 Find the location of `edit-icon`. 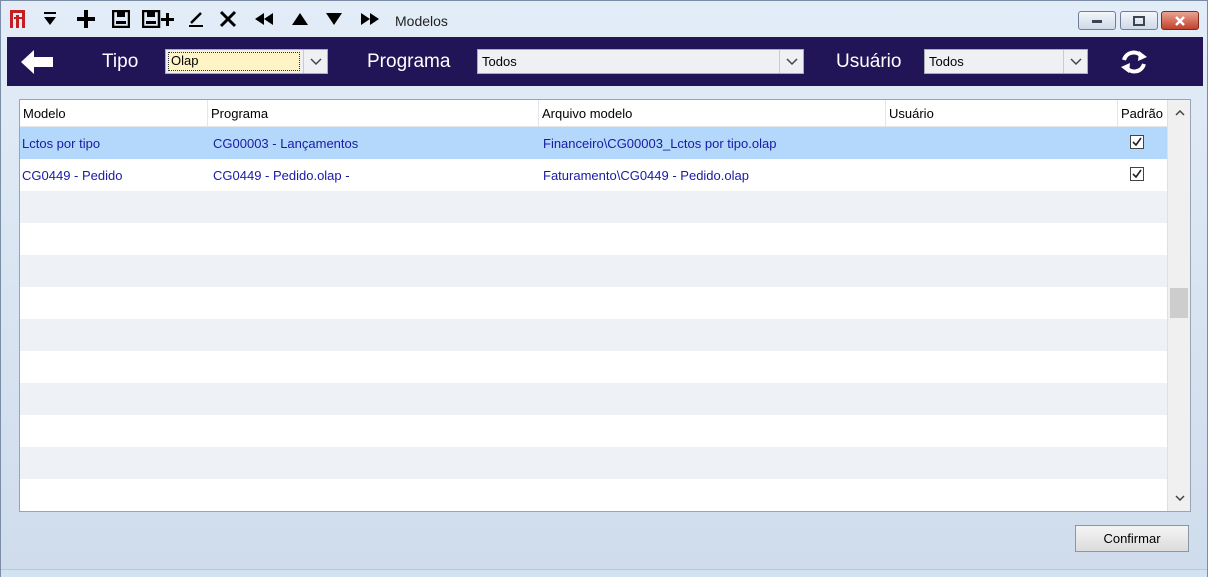

edit-icon is located at coordinates (196, 19).